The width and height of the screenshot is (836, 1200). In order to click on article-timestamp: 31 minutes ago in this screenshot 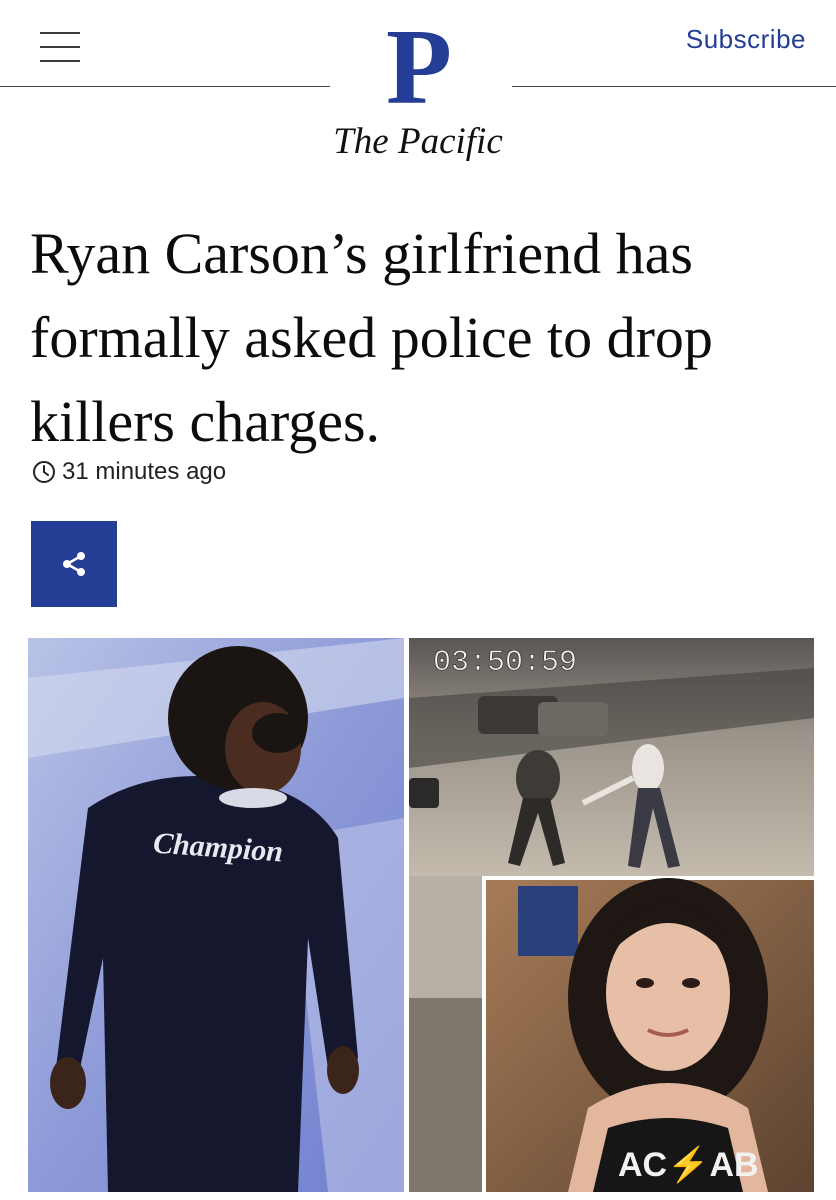, I will do `click(129, 472)`.